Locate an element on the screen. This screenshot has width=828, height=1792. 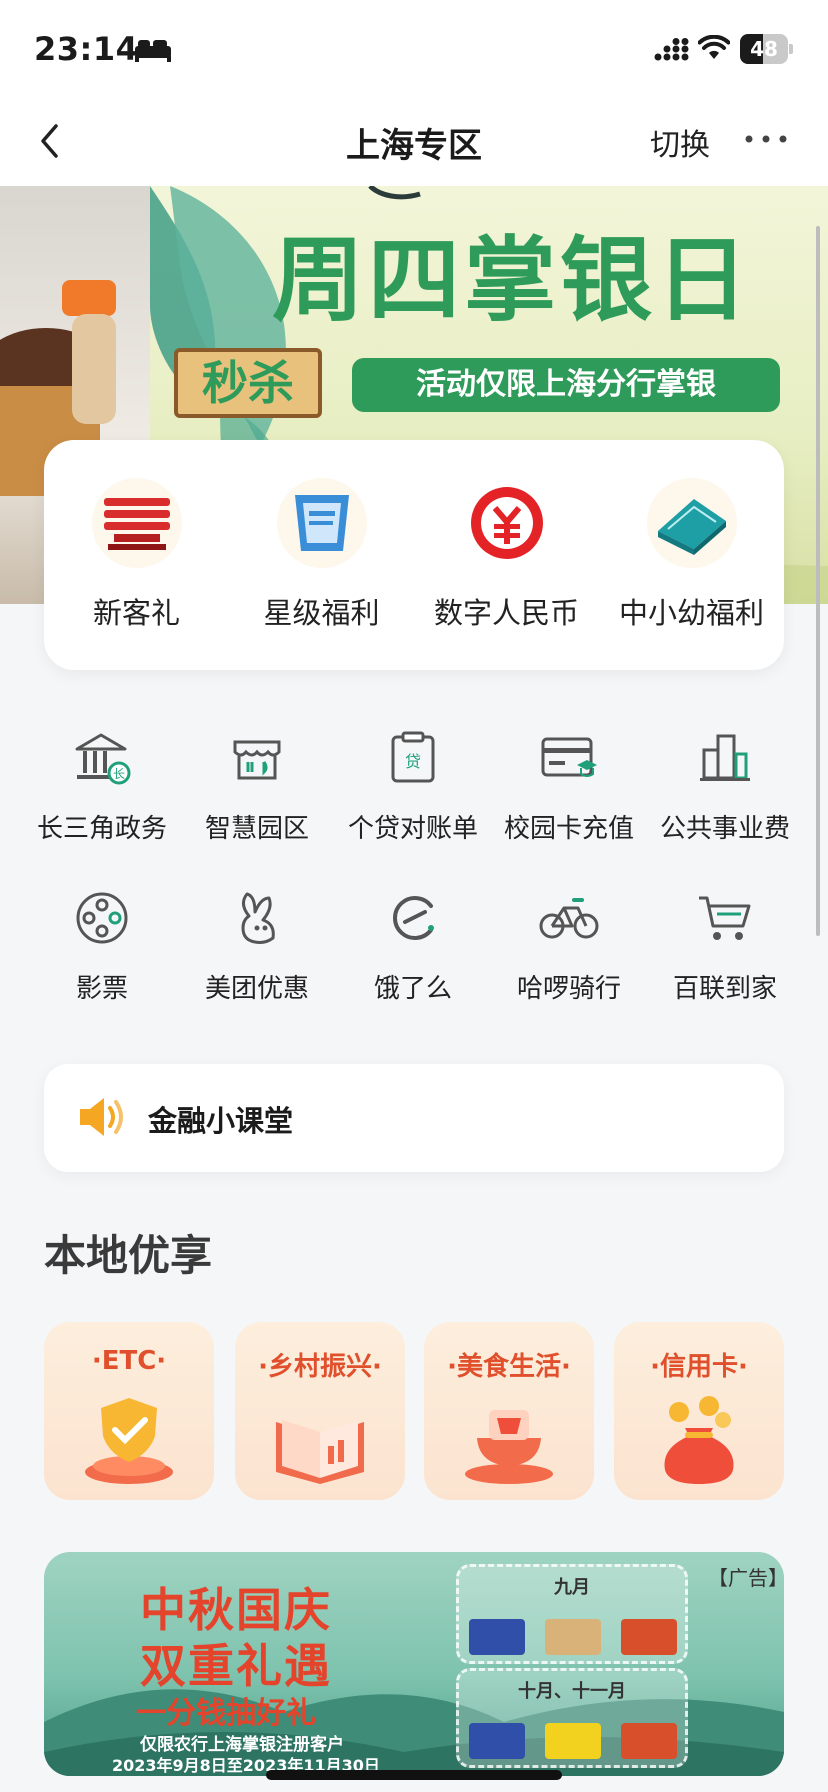
local-item-label: ·乡村振兴· is located at coordinates (320, 1367).